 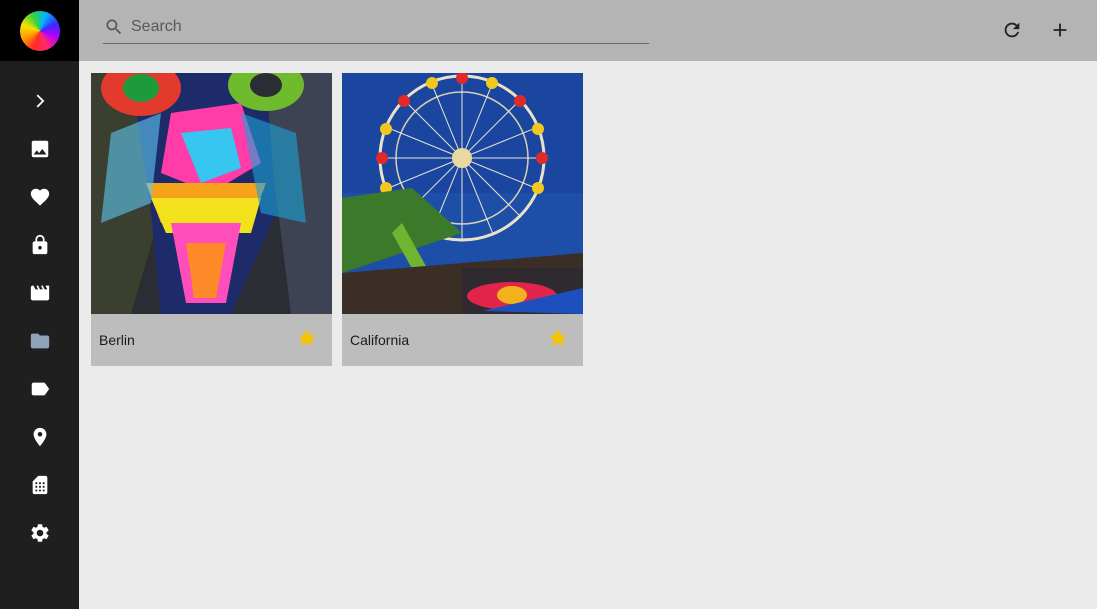 What do you see at coordinates (117, 340) in the screenshot?
I see `album-title: Berlin` at bounding box center [117, 340].